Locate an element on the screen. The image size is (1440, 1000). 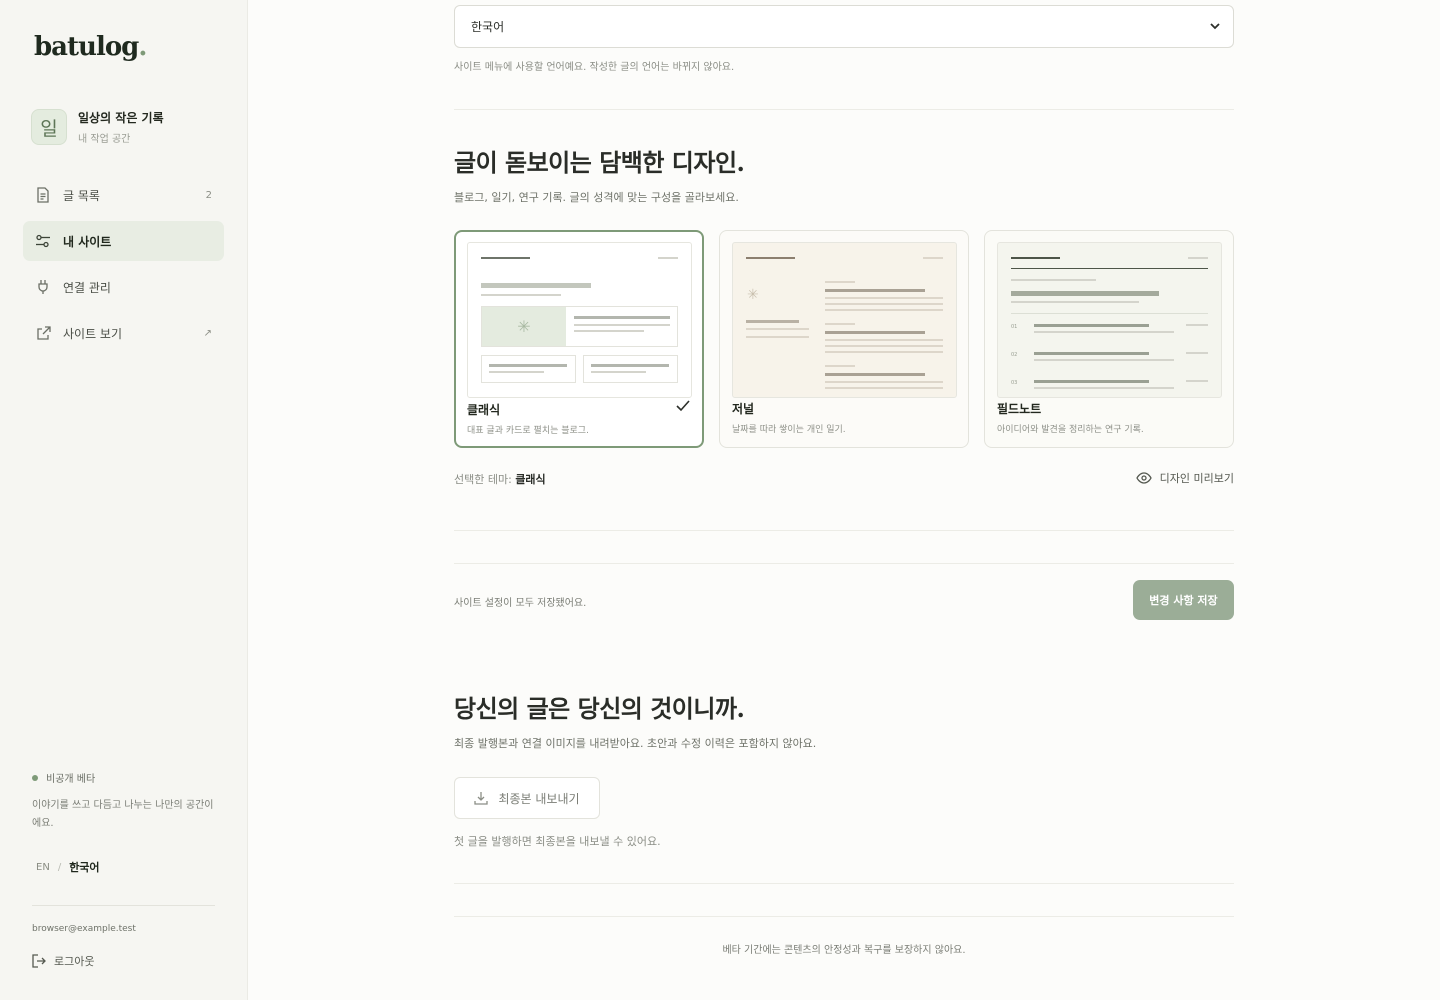
post-count-badge: 2 is located at coordinates (208, 195).